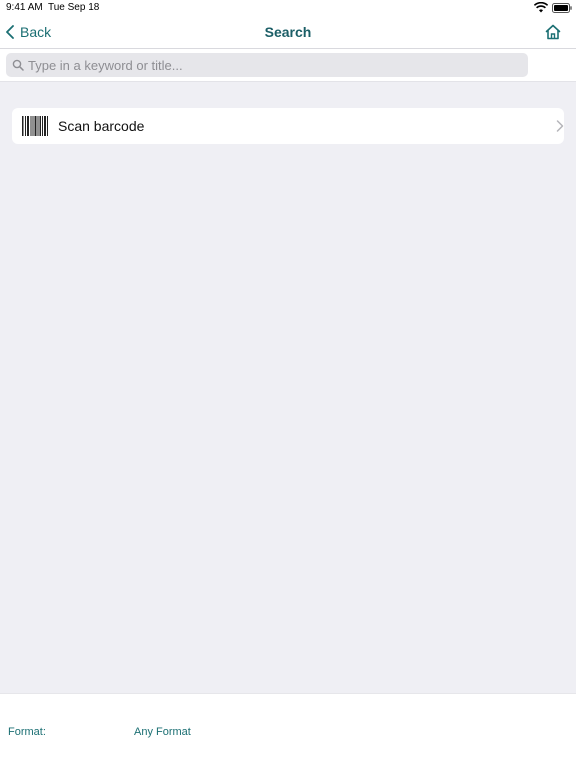 This screenshot has height=768, width=576. I want to click on home-icon, so click(553, 32).